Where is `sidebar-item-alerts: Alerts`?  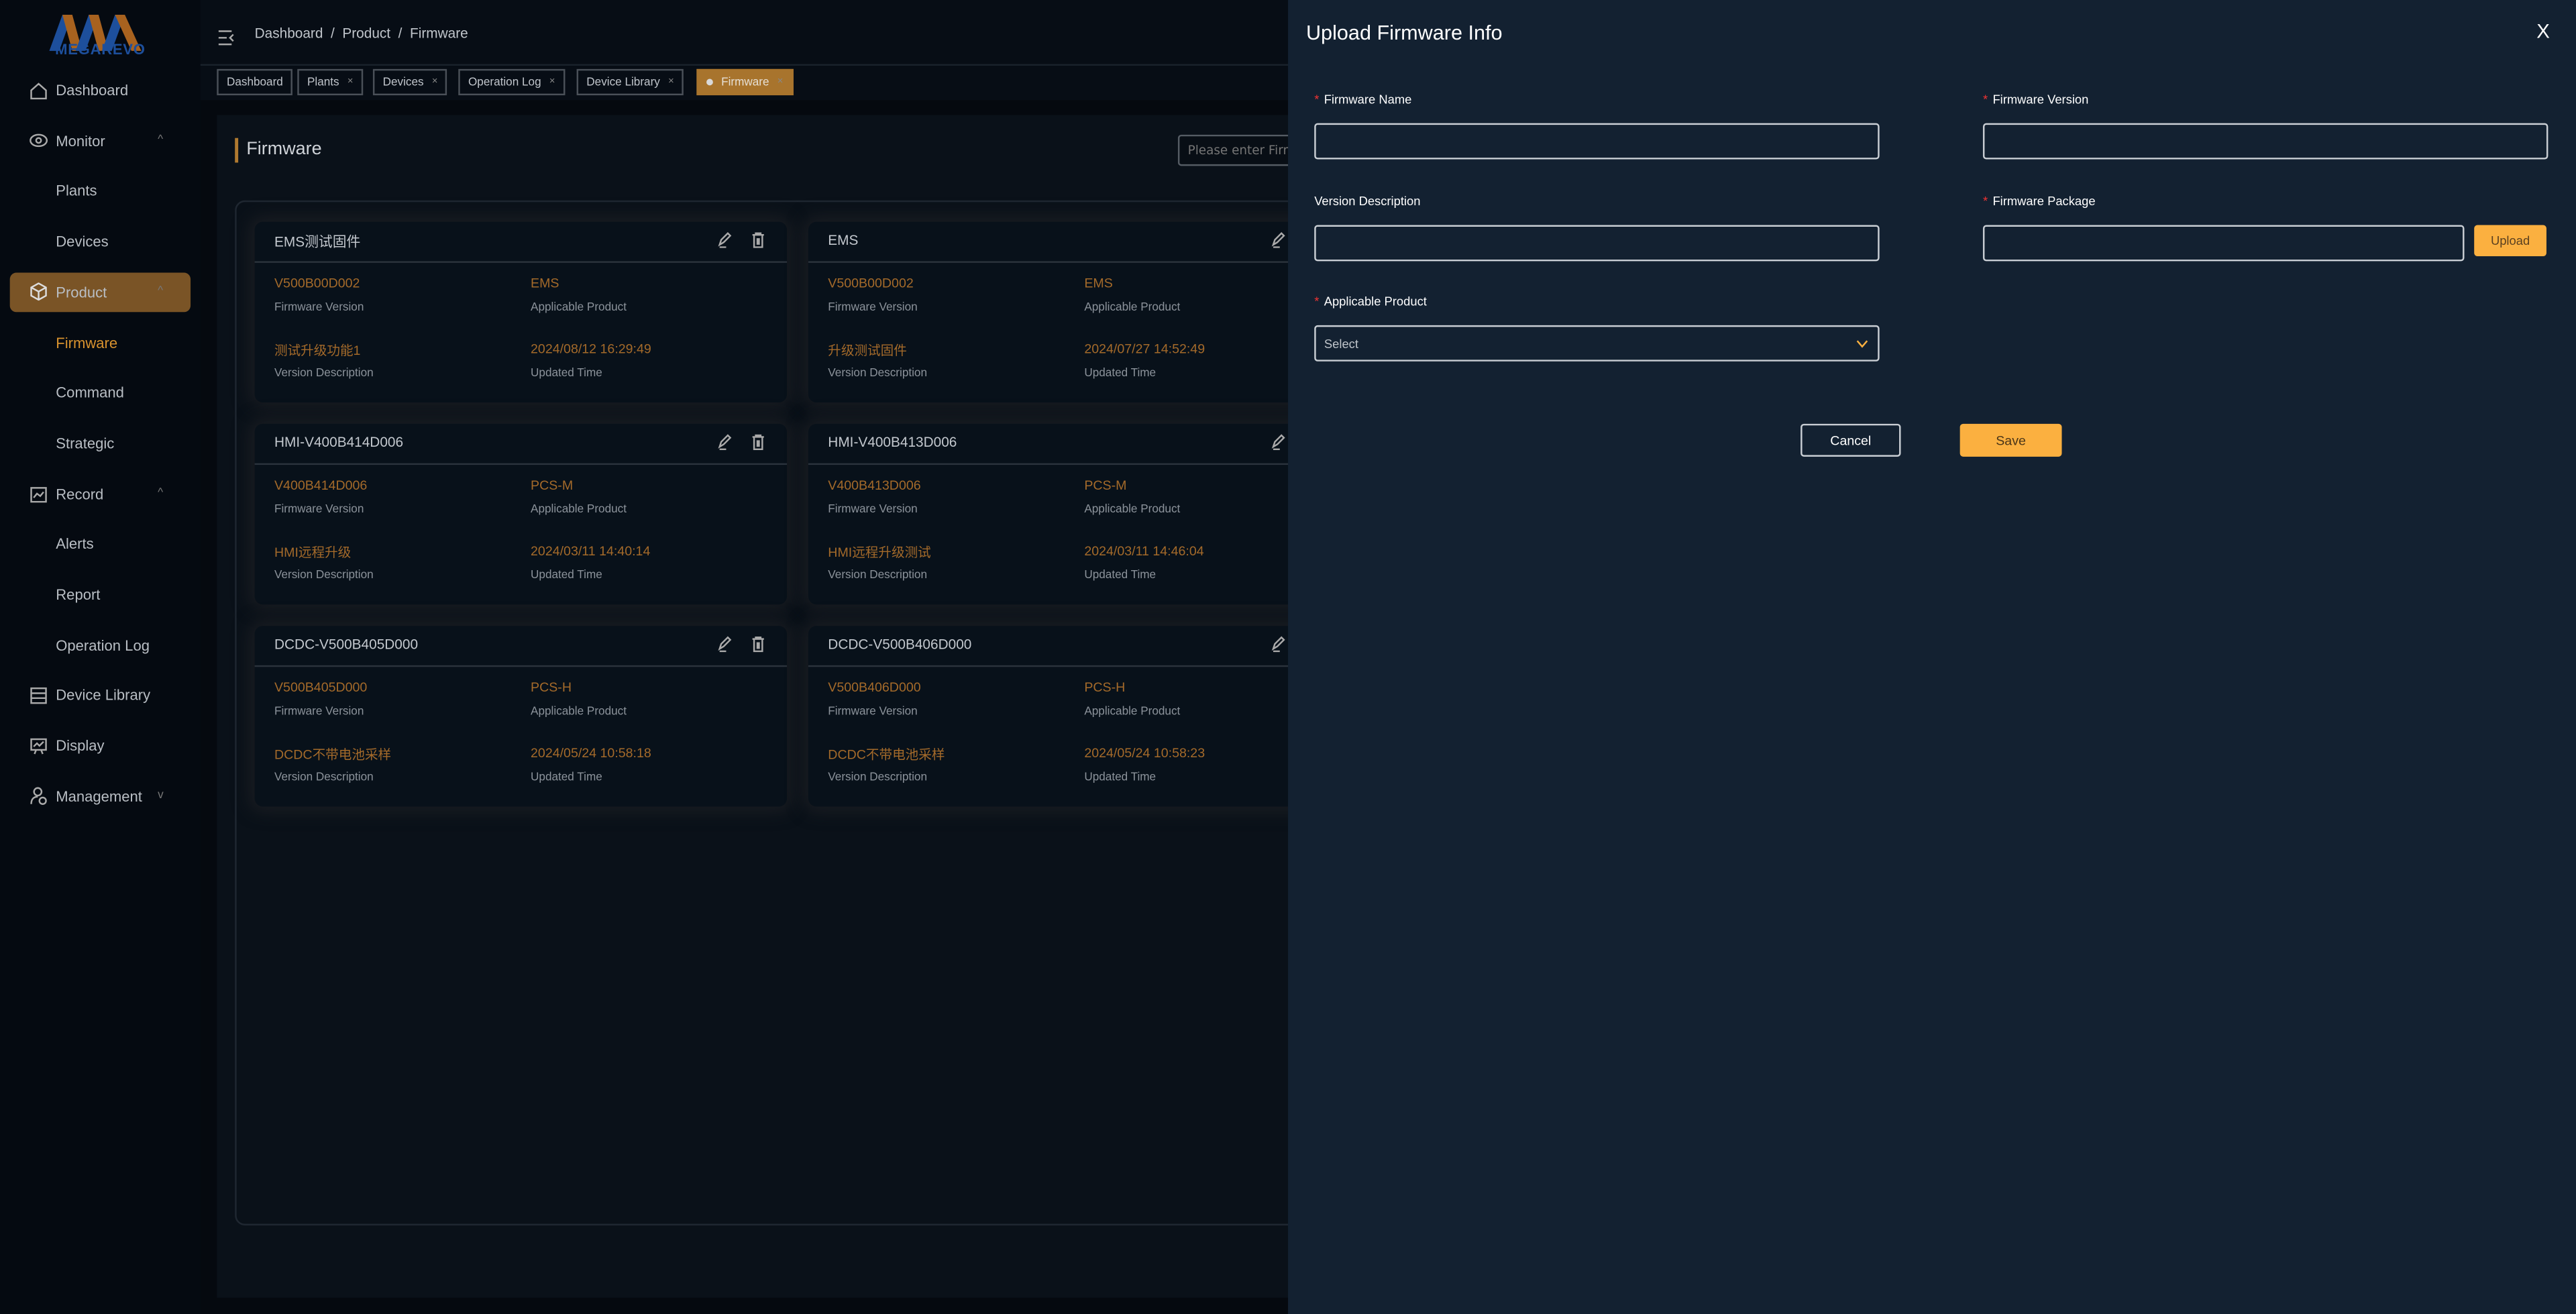
sidebar-item-alerts: Alerts is located at coordinates (100, 544).